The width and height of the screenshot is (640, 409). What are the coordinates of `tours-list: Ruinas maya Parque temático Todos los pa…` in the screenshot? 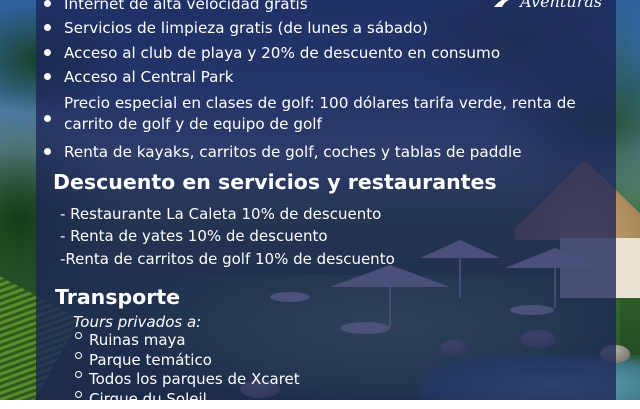 It's located at (187, 370).